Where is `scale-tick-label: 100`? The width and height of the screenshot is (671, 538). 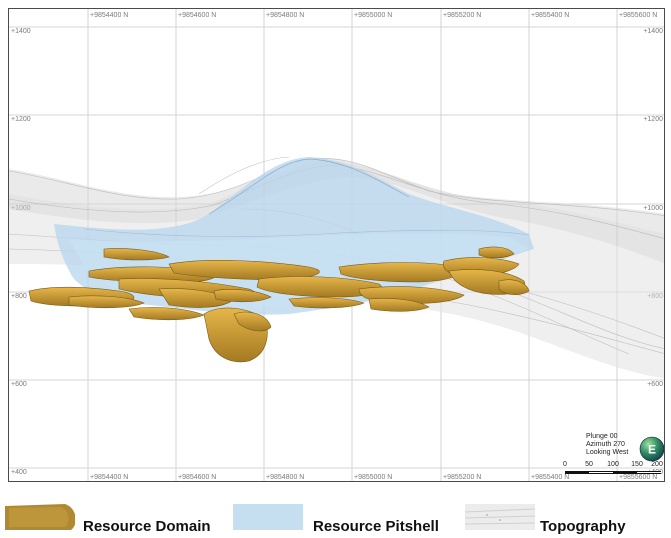 scale-tick-label: 100 is located at coordinates (613, 464).